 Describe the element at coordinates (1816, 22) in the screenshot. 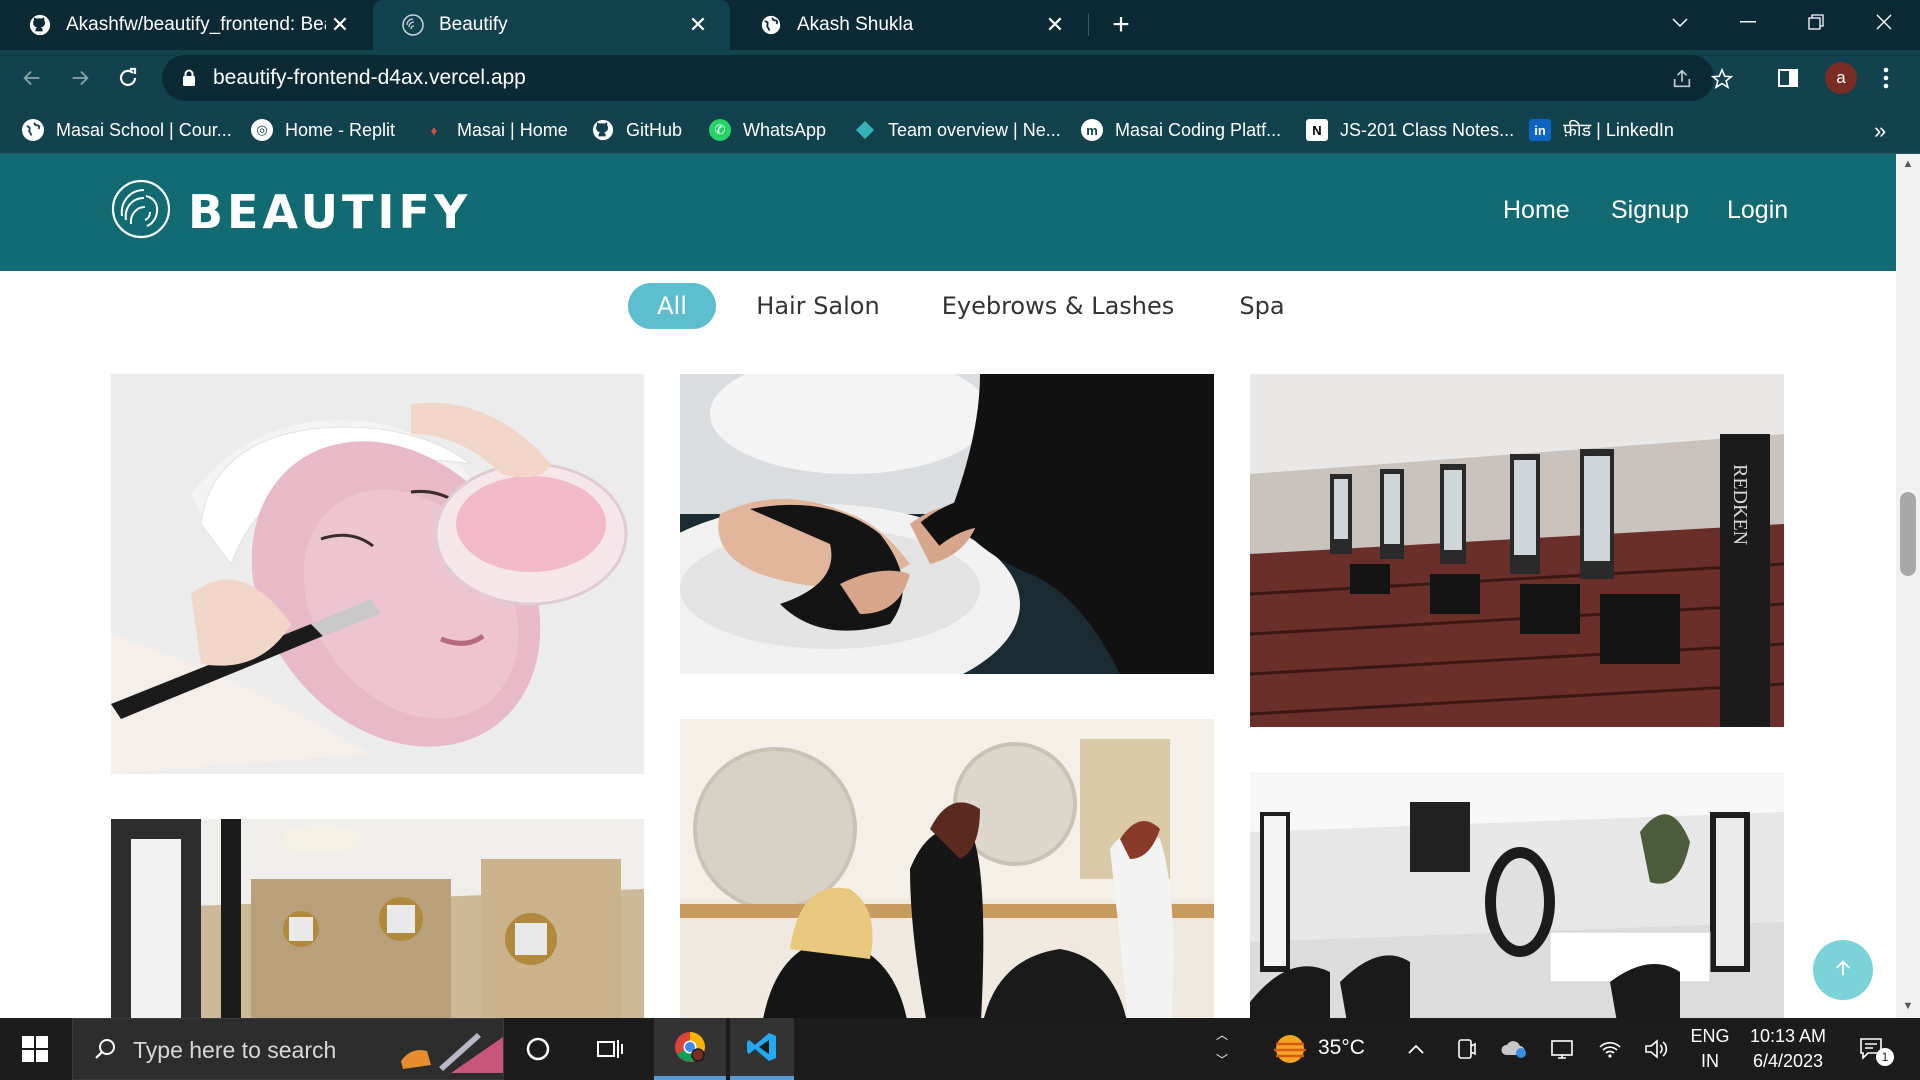

I see `restore-icon` at that location.